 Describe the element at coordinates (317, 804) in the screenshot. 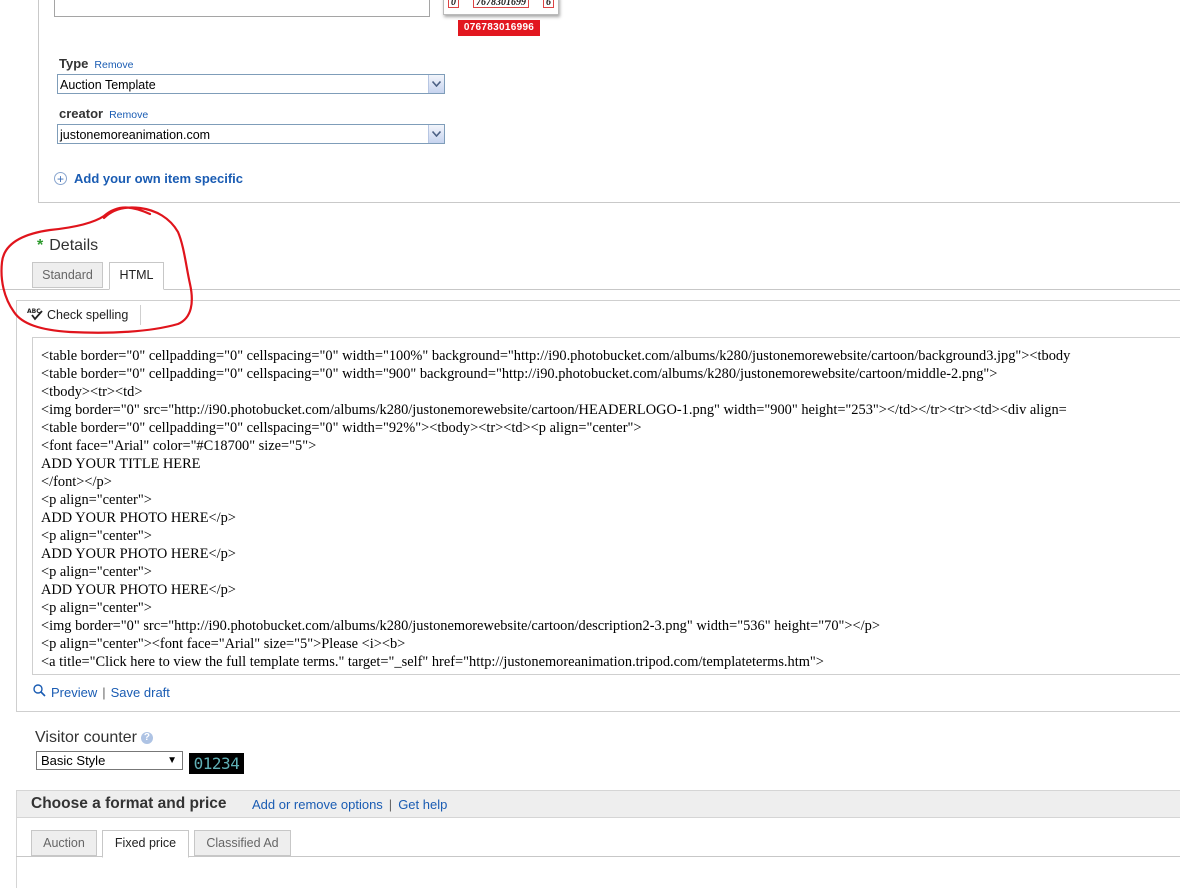

I see `add-remove-options-link: Add or remove options` at that location.